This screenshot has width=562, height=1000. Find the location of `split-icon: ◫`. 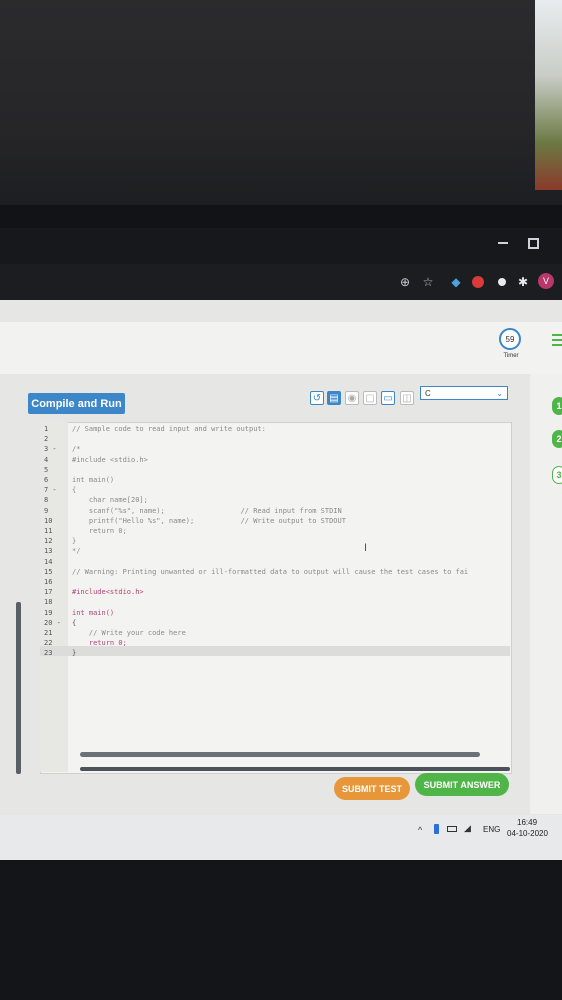

split-icon: ◫ is located at coordinates (407, 398).